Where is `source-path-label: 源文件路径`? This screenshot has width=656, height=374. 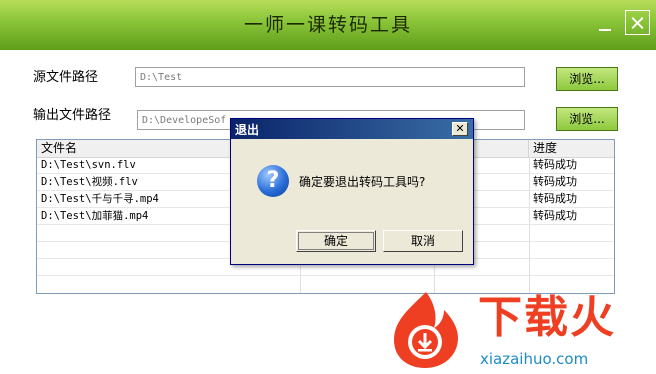
source-path-label: 源文件路径 is located at coordinates (66, 77).